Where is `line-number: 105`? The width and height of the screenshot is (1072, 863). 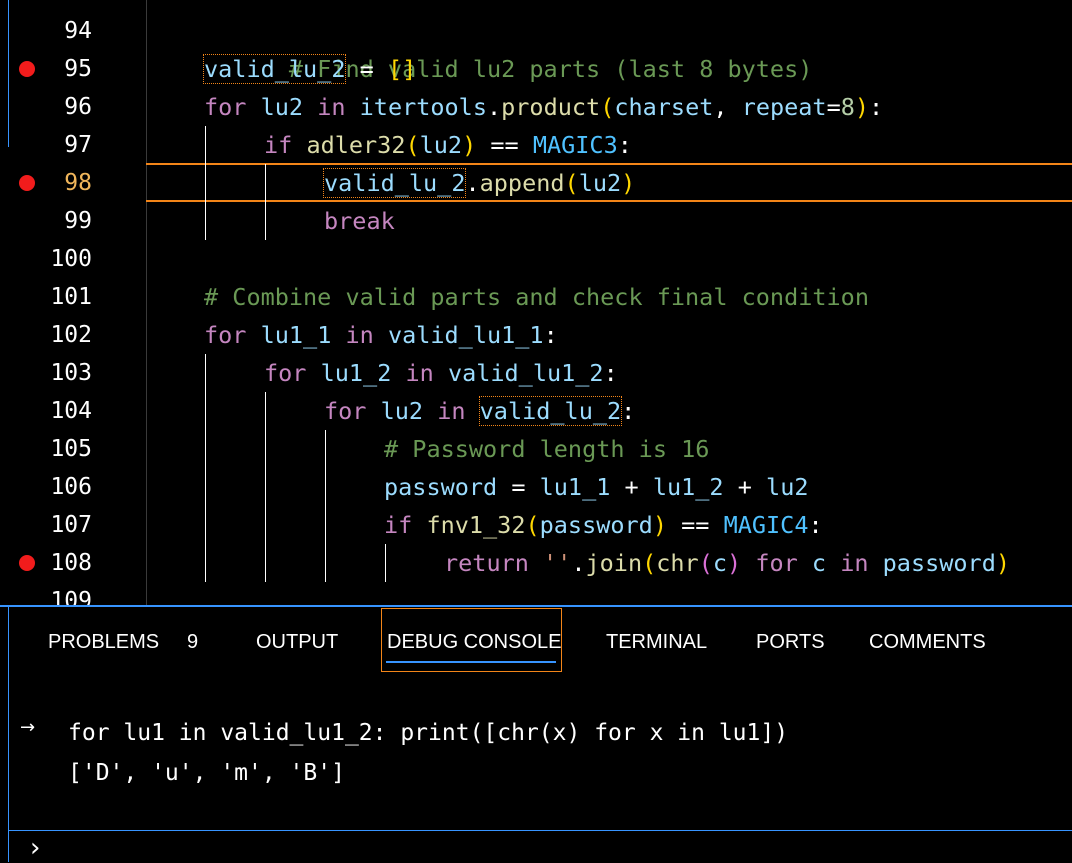
line-number: 105 is located at coordinates (71, 449).